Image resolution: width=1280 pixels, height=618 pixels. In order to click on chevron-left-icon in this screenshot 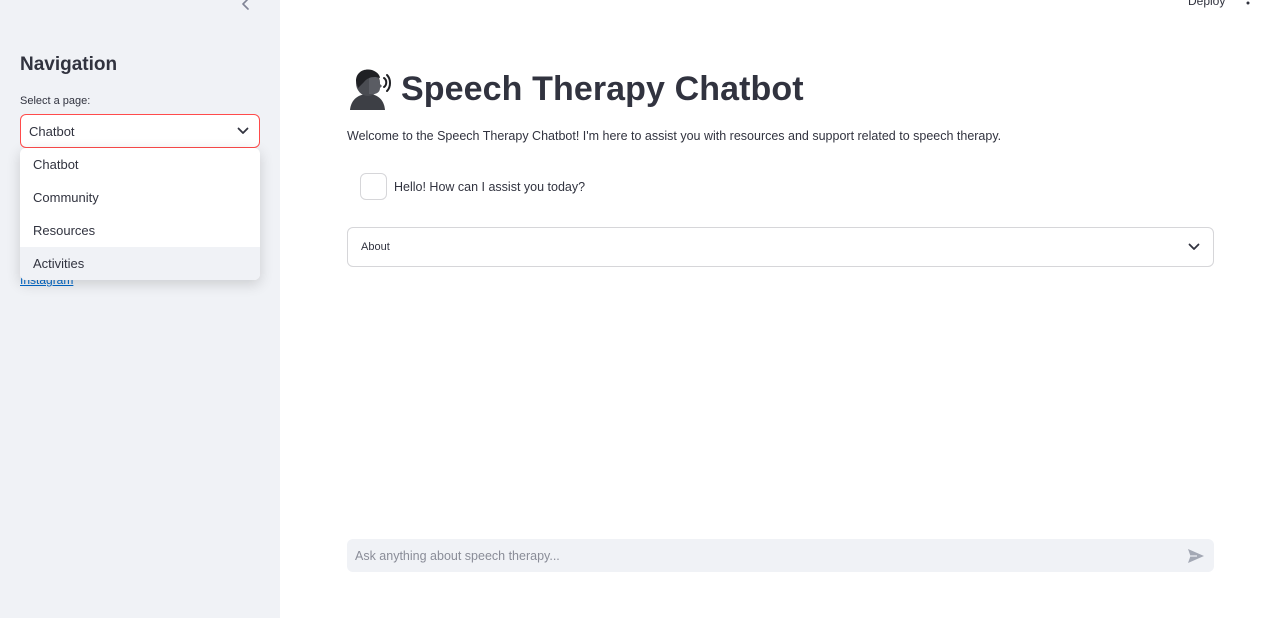, I will do `click(245, 5)`.